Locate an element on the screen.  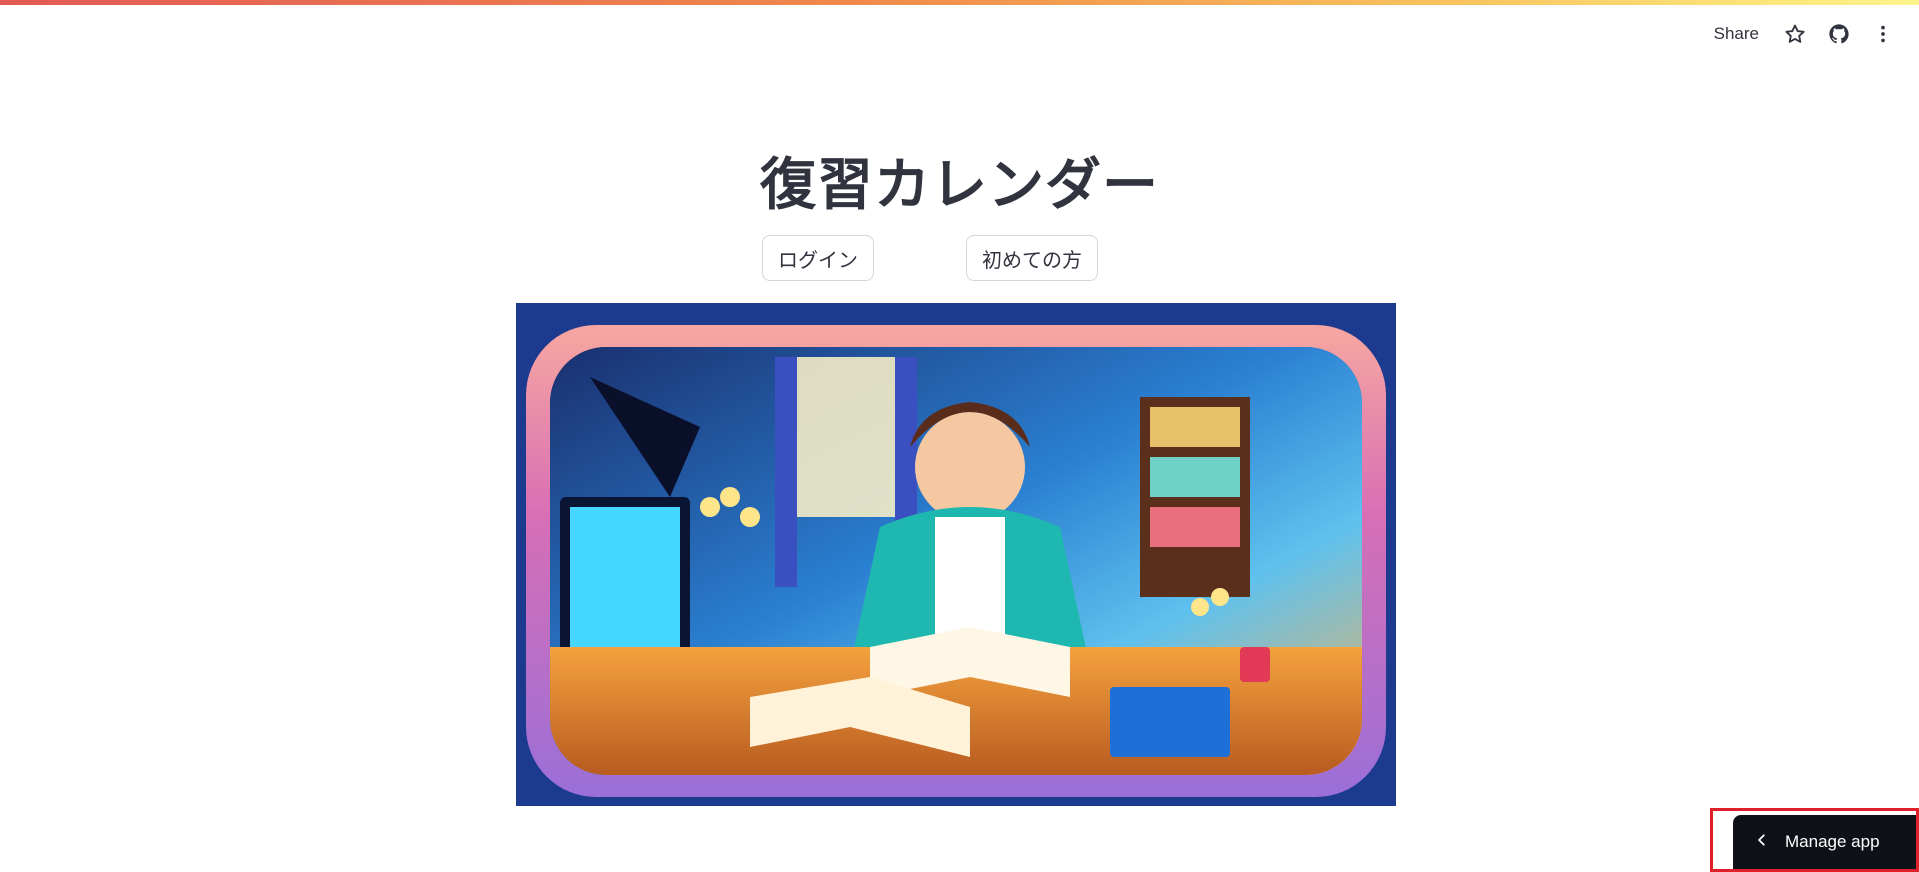
header-decoration-bar is located at coordinates (959, 2).